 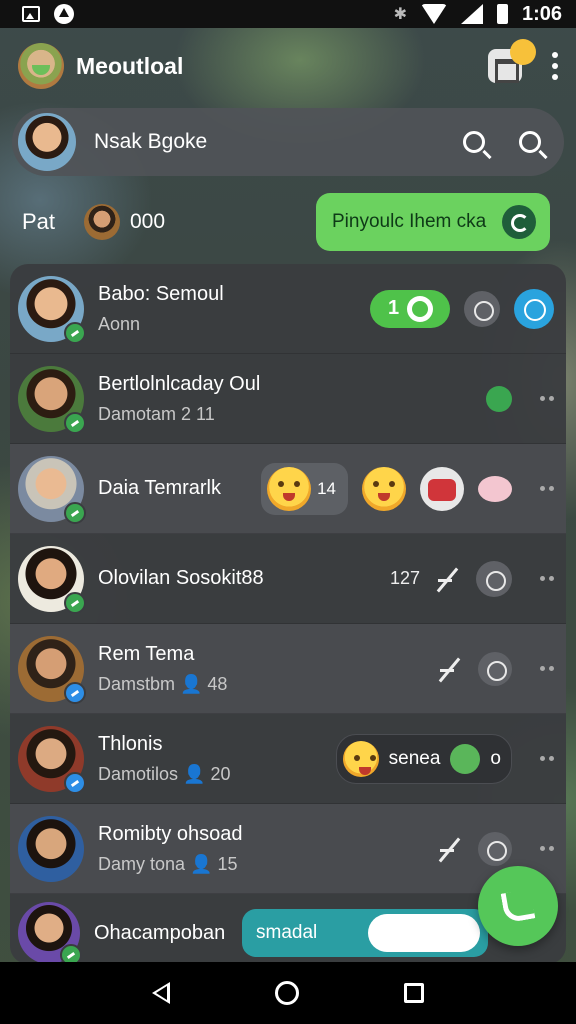 I want to click on unread-count: 1, so click(x=394, y=308).